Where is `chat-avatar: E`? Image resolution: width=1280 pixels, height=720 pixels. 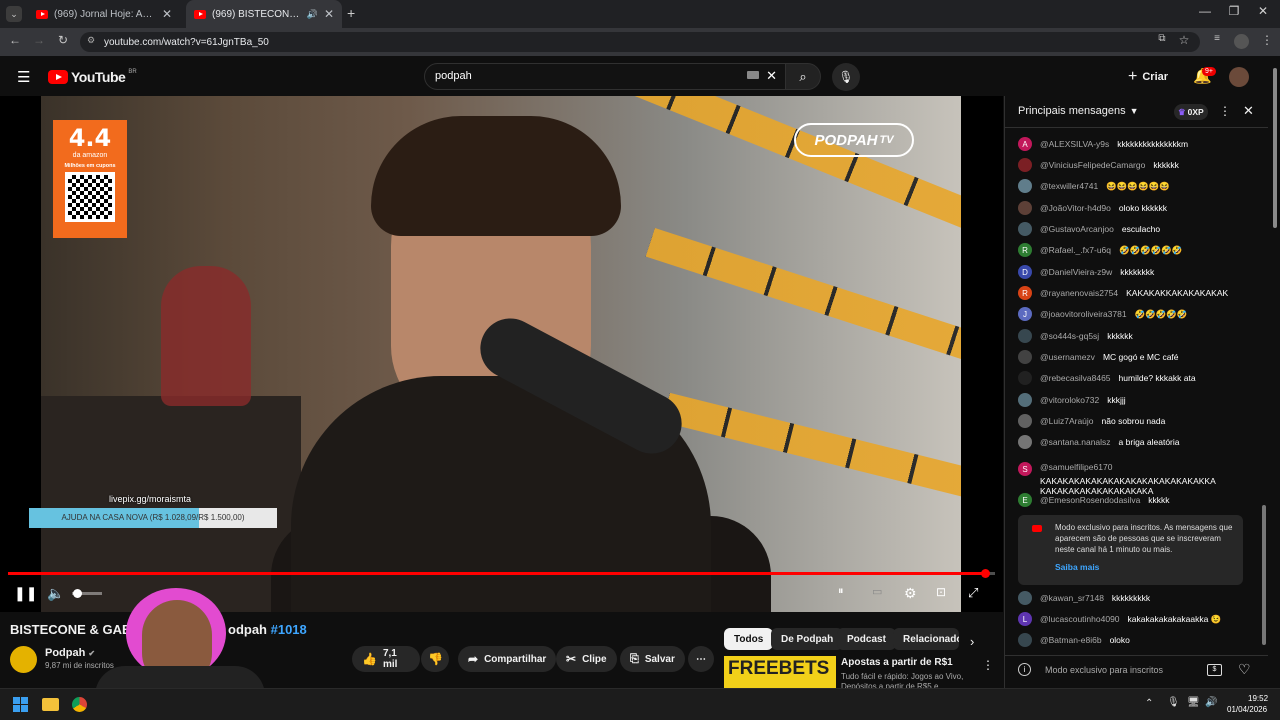
chat-avatar: E is located at coordinates (1025, 500).